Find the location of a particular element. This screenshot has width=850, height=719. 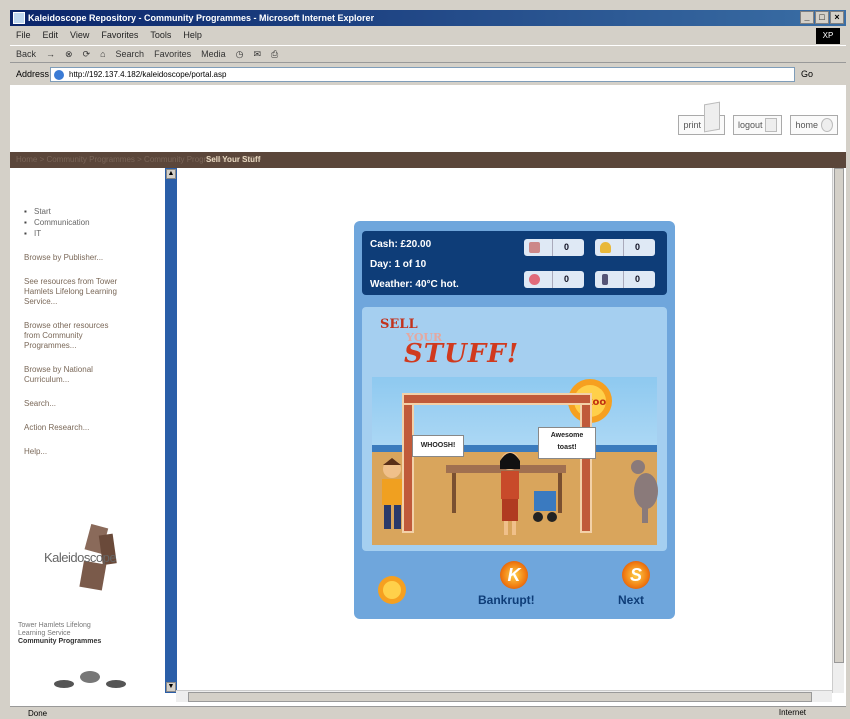

main-vertical-scrollbar is located at coordinates (838, 430).